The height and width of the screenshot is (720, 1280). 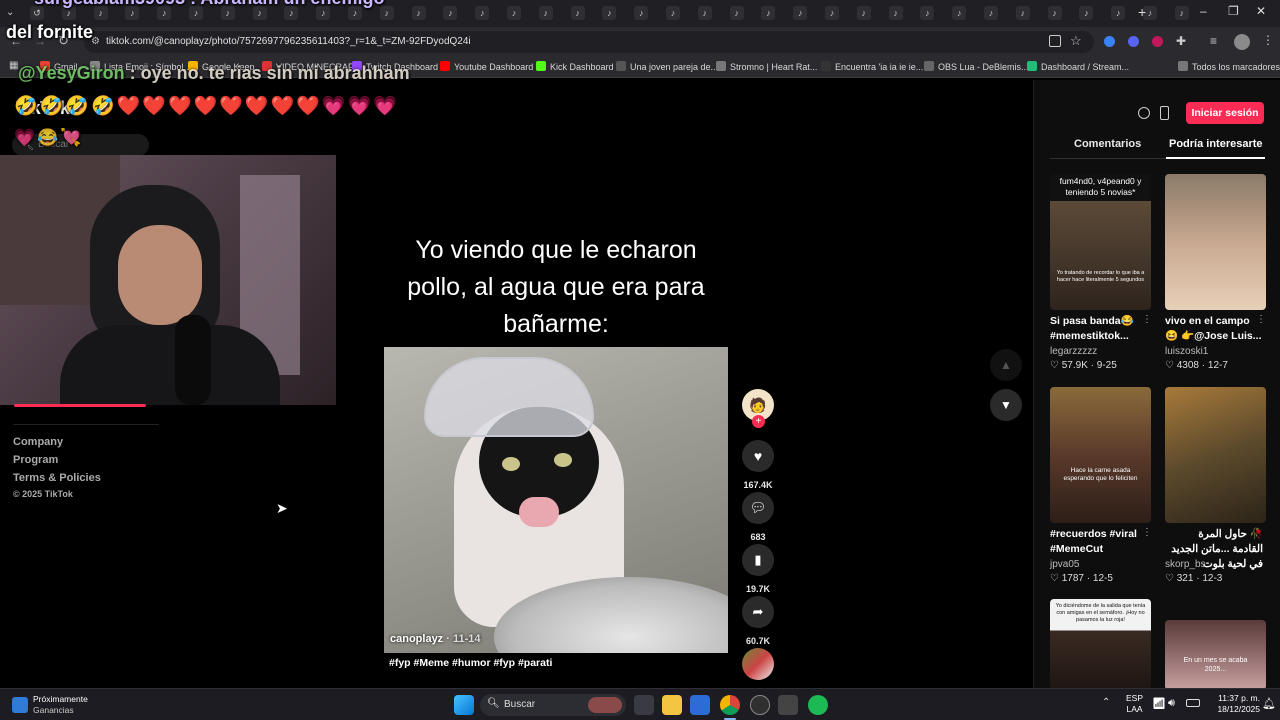 What do you see at coordinates (486, 67) in the screenshot?
I see `bookmark-item: Youtube Dashboard` at bounding box center [486, 67].